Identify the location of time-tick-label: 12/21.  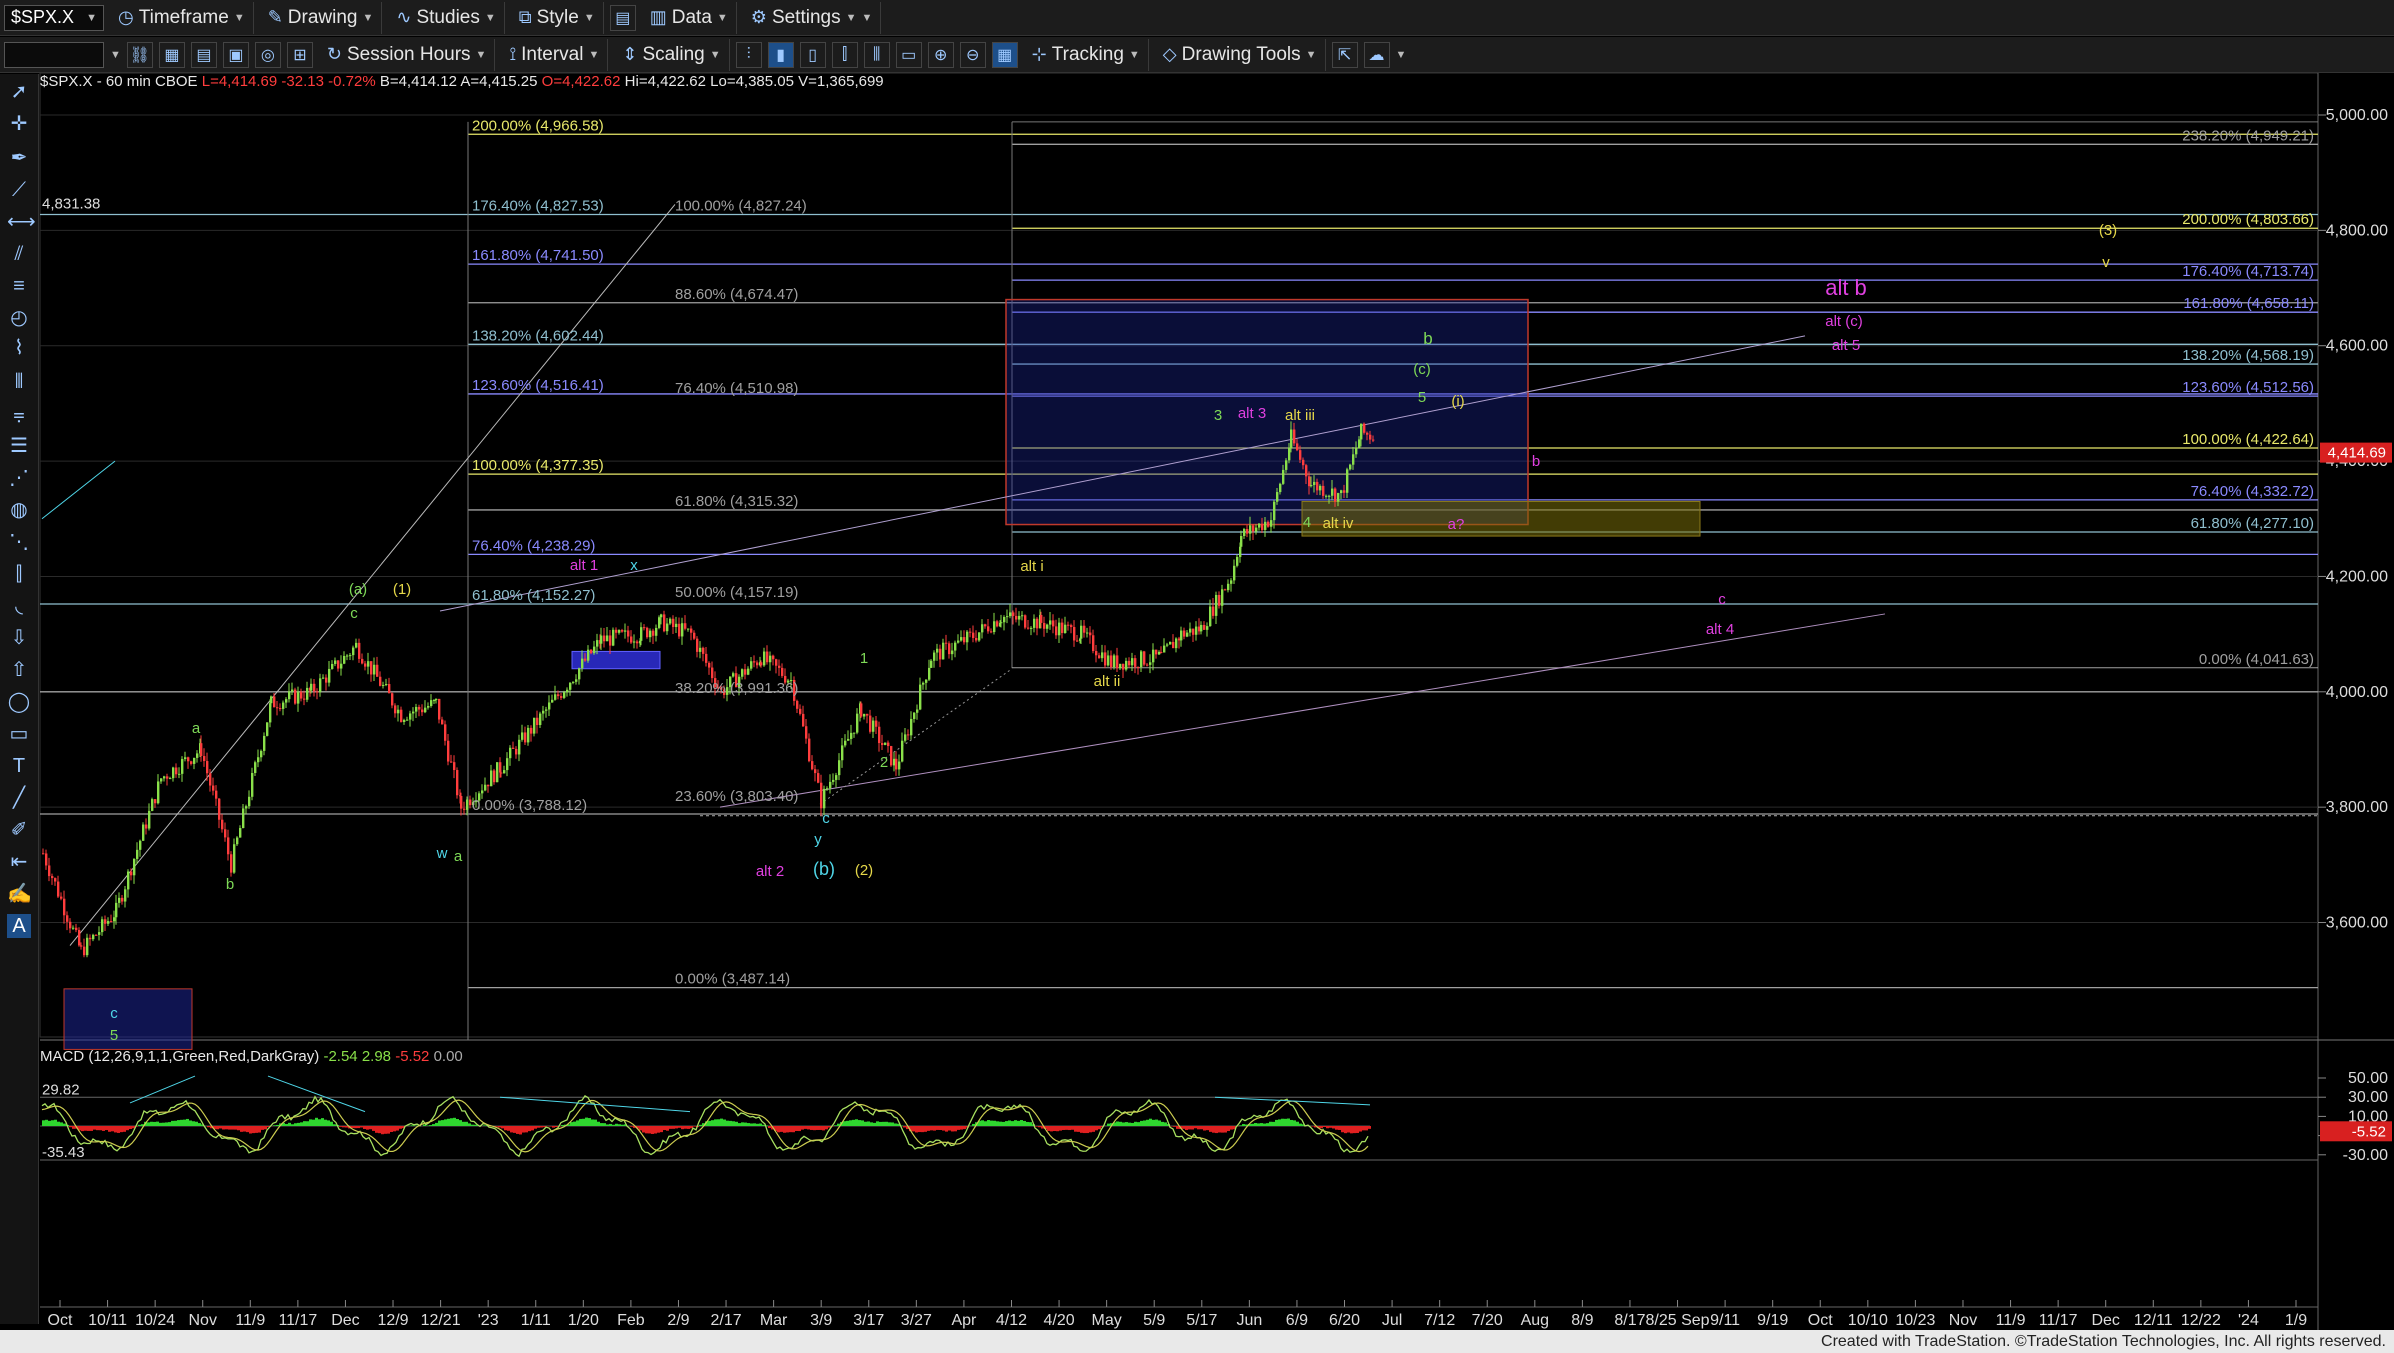
(441, 1320).